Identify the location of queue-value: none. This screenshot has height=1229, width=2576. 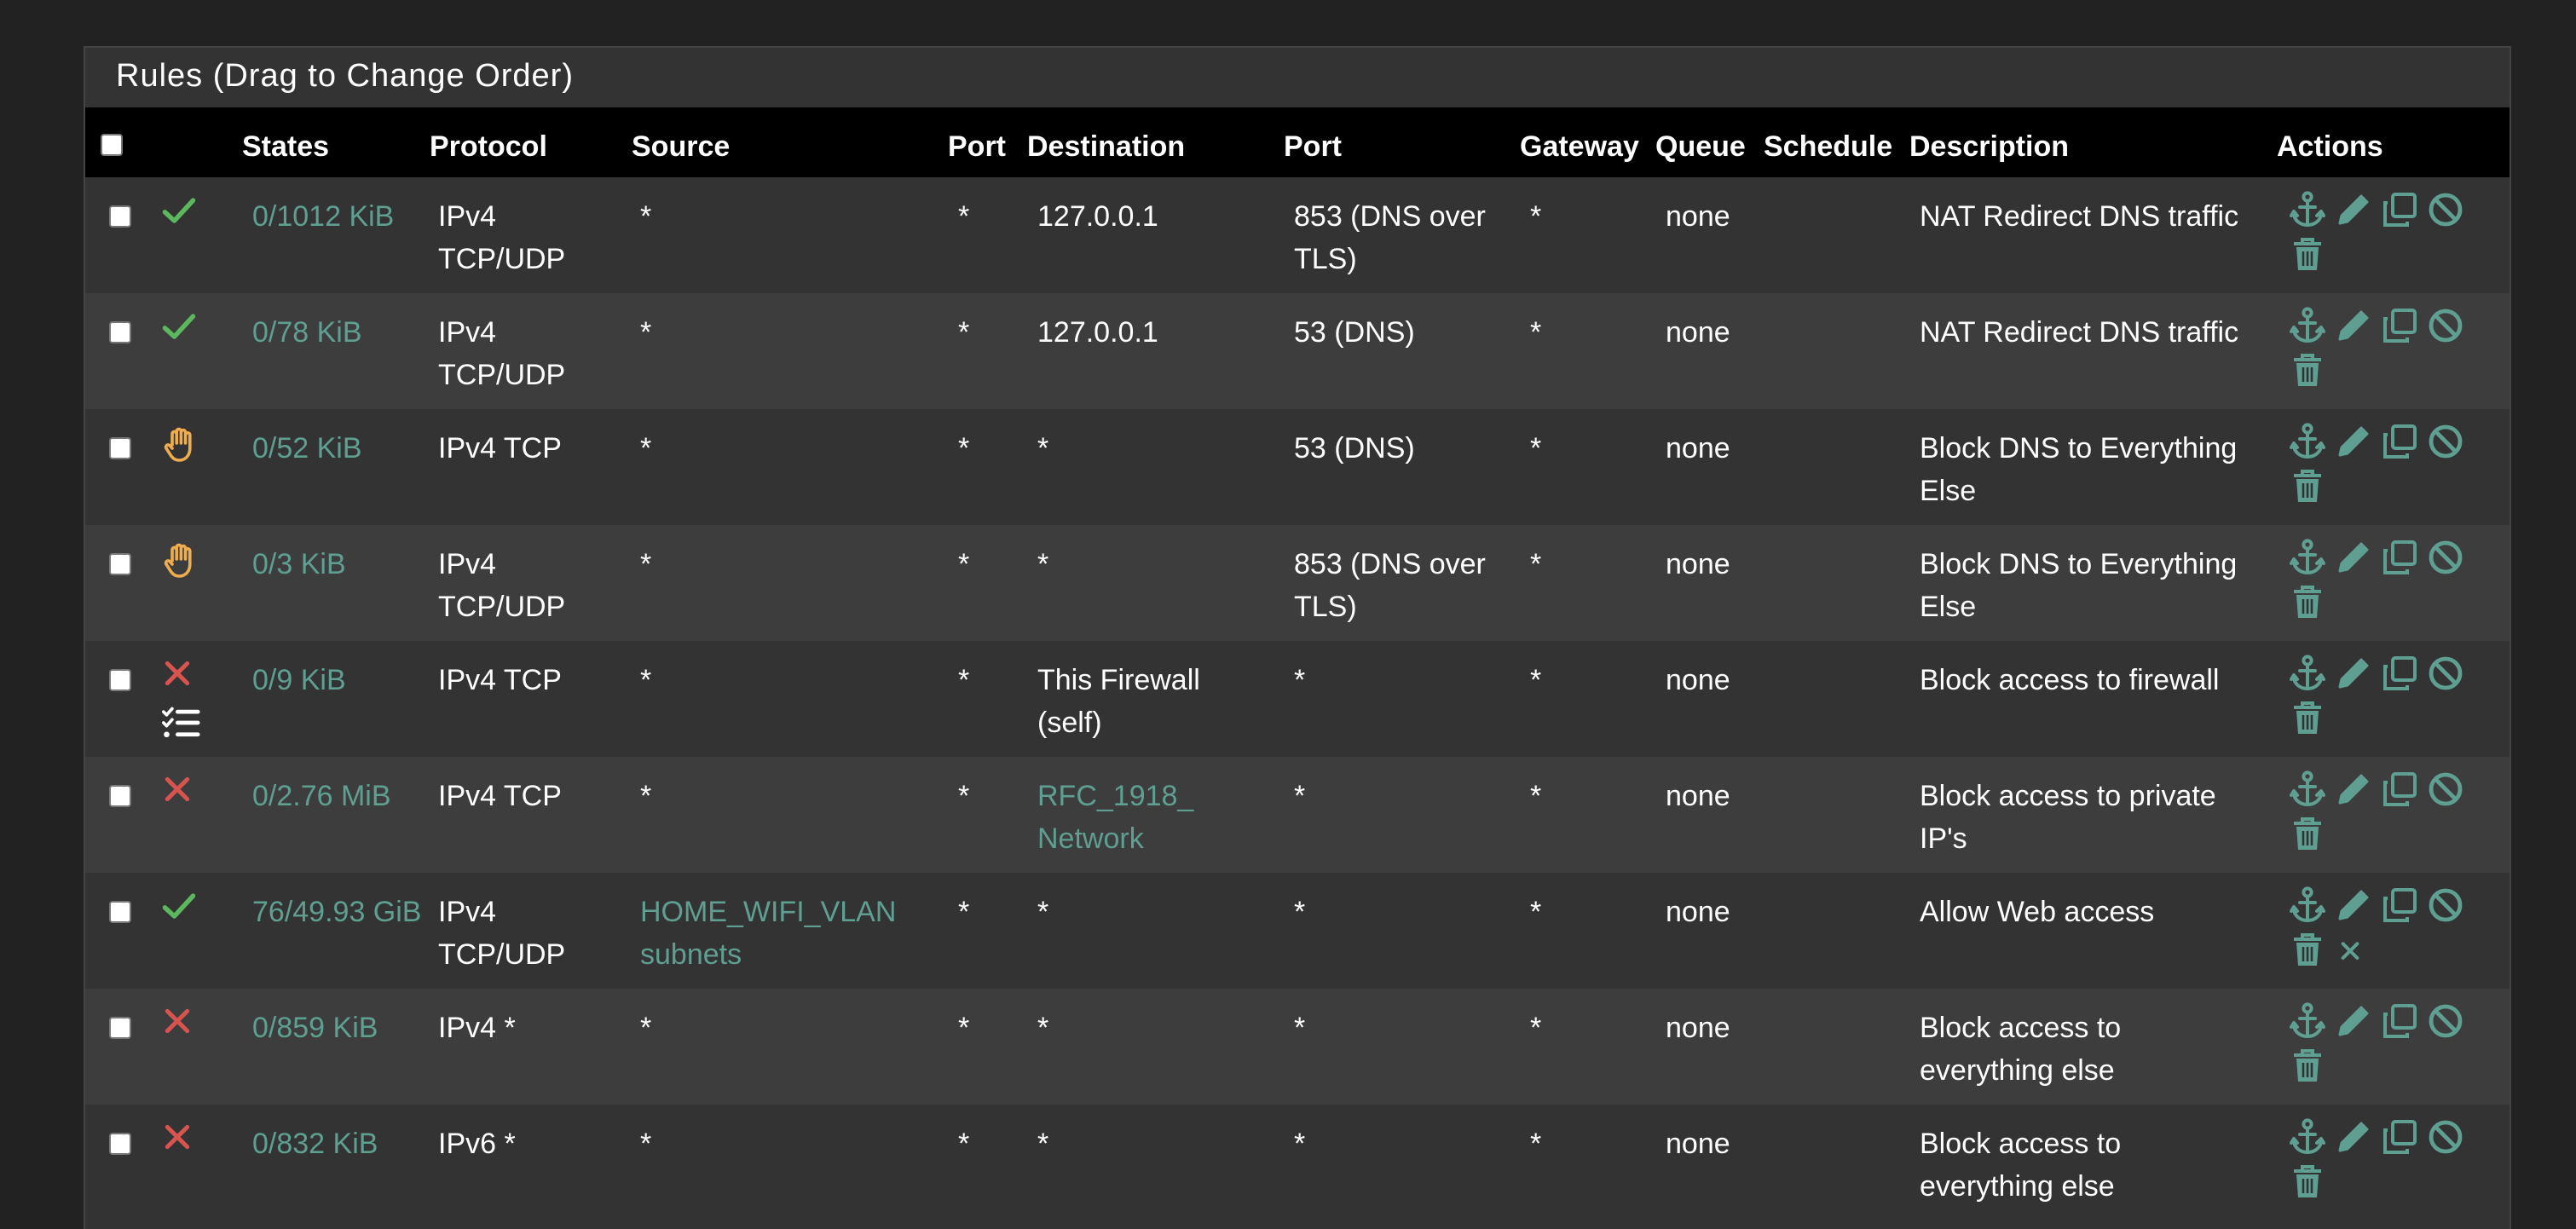
(1698, 1028).